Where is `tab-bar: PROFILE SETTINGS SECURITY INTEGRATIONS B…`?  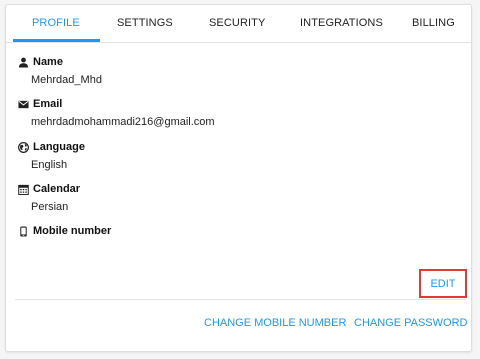 tab-bar: PROFILE SETTINGS SECURITY INTEGRATIONS B… is located at coordinates (238, 24).